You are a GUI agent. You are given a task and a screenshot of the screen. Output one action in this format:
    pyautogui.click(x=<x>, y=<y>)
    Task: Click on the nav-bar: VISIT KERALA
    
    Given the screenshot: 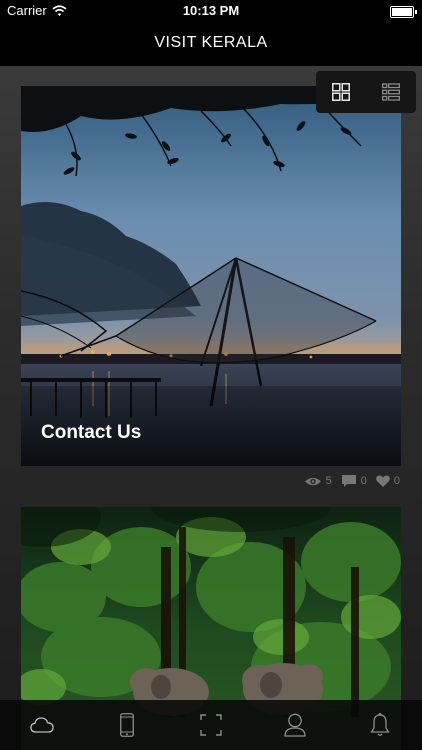 What is the action you would take?
    pyautogui.click(x=211, y=44)
    